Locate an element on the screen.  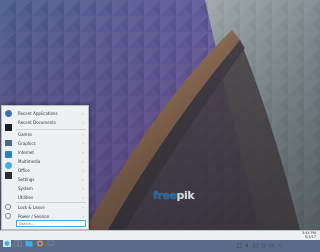
kde-logo-icon is located at coordinates (7, 243).